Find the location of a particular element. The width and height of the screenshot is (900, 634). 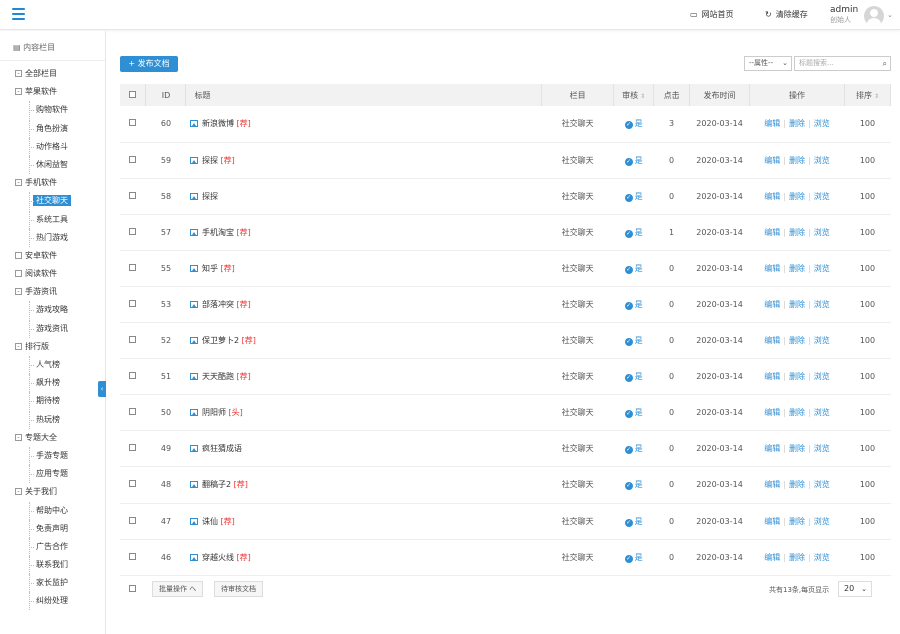

row-title: 天天酷跑 is located at coordinates (218, 376).